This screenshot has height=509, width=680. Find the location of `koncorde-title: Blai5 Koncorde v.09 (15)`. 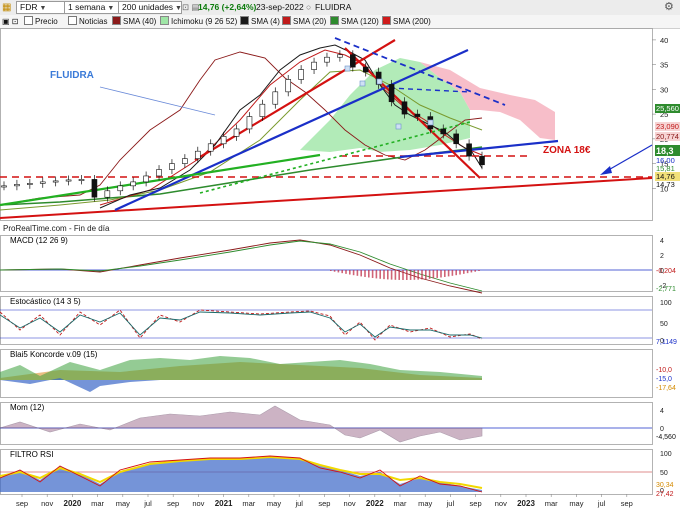

koncorde-title: Blai5 Koncorde v.09 (15) is located at coordinates (54, 354).